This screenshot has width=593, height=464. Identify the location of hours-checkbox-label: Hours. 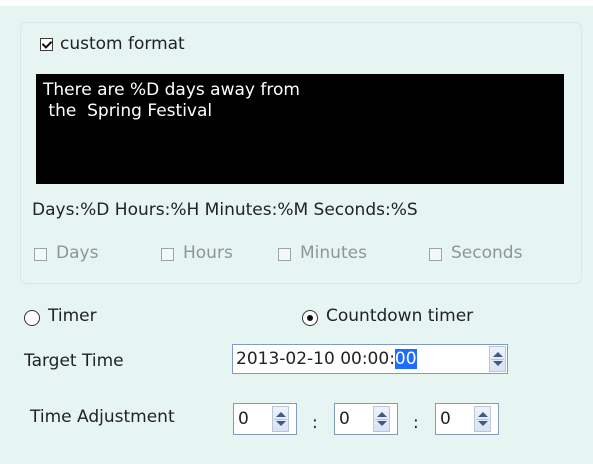
(208, 253).